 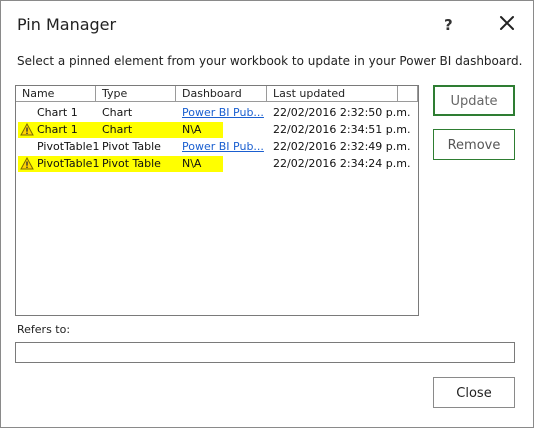 What do you see at coordinates (474, 100) in the screenshot?
I see `update-button: Update` at bounding box center [474, 100].